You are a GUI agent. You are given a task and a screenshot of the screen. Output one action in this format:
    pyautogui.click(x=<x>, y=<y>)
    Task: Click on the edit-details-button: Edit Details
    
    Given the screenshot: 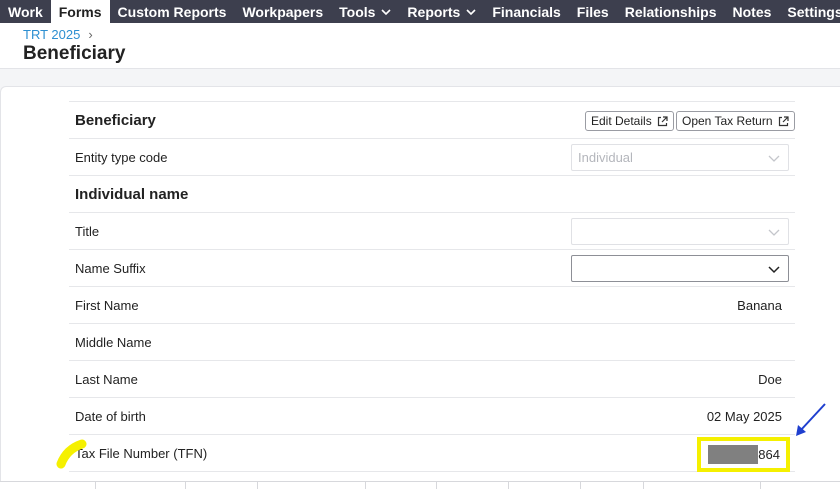 What is the action you would take?
    pyautogui.click(x=629, y=121)
    